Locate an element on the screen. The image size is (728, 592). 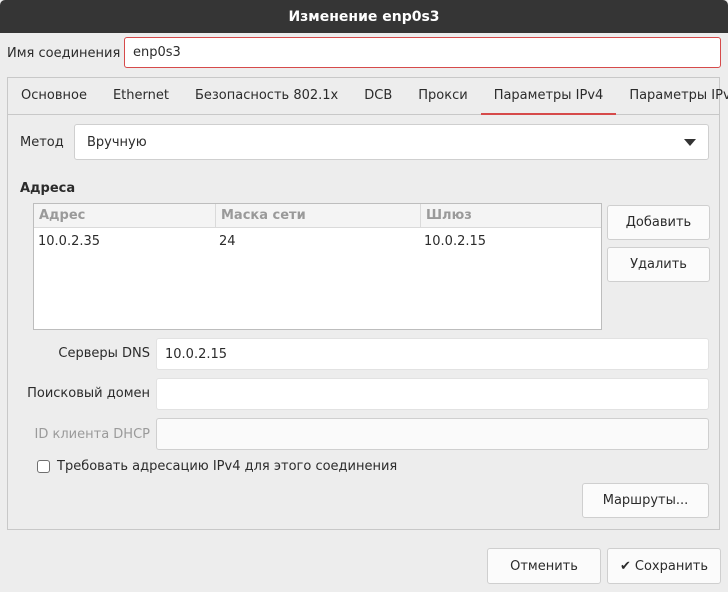
tab-ethernet: Ethernet is located at coordinates (141, 96).